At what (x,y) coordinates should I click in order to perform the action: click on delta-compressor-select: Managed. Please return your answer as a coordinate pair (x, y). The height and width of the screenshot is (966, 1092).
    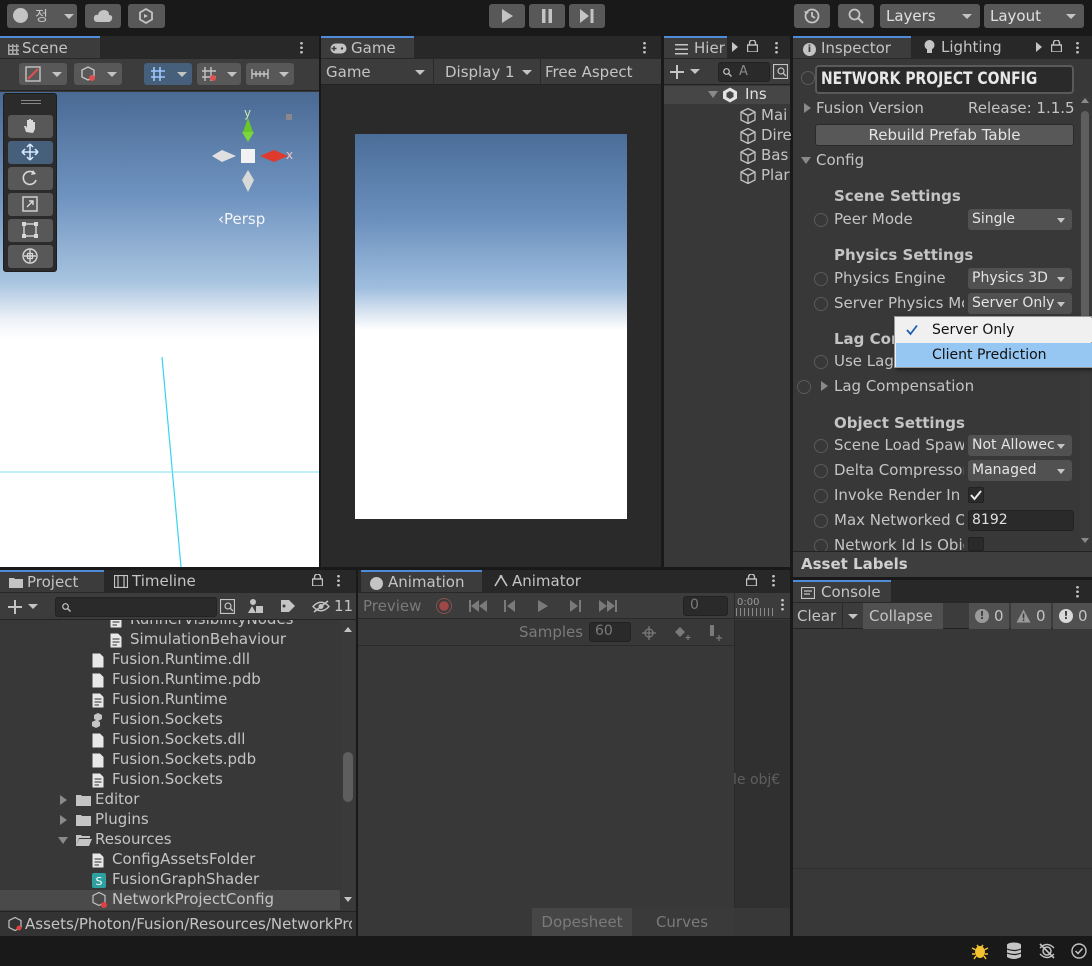
    Looking at the image, I should click on (1020, 470).